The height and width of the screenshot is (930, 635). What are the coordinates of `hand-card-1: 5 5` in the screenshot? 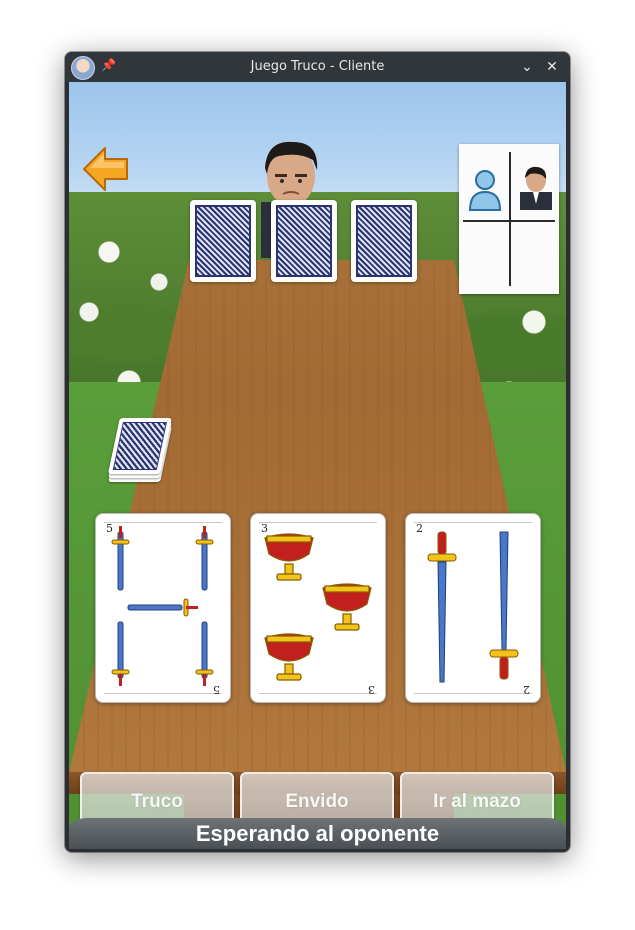 It's located at (163, 608).